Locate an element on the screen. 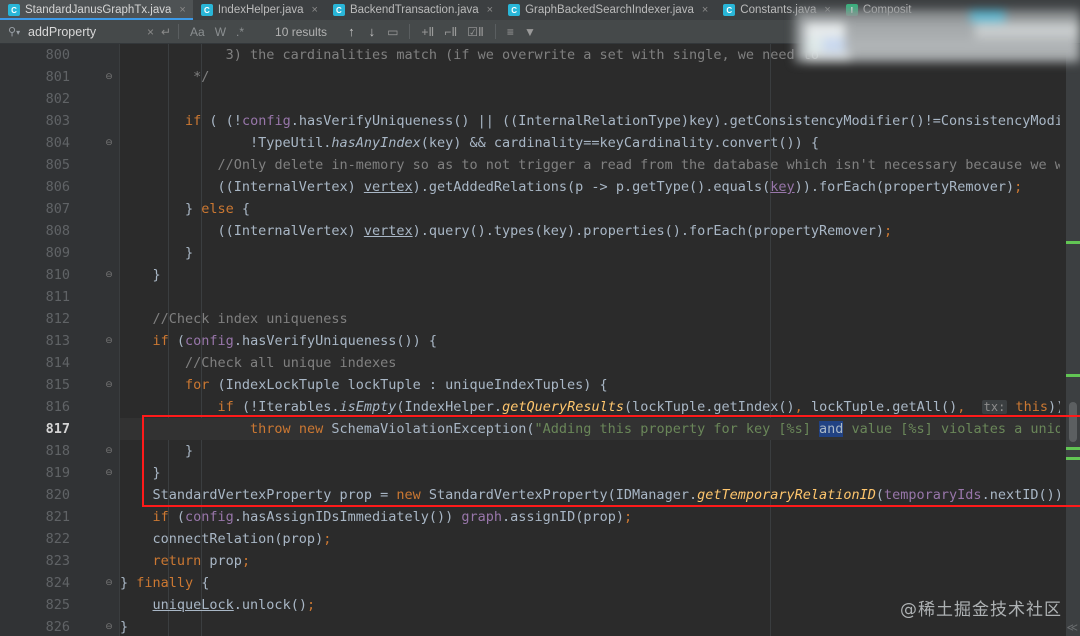  code-line: */ is located at coordinates (590, 77).